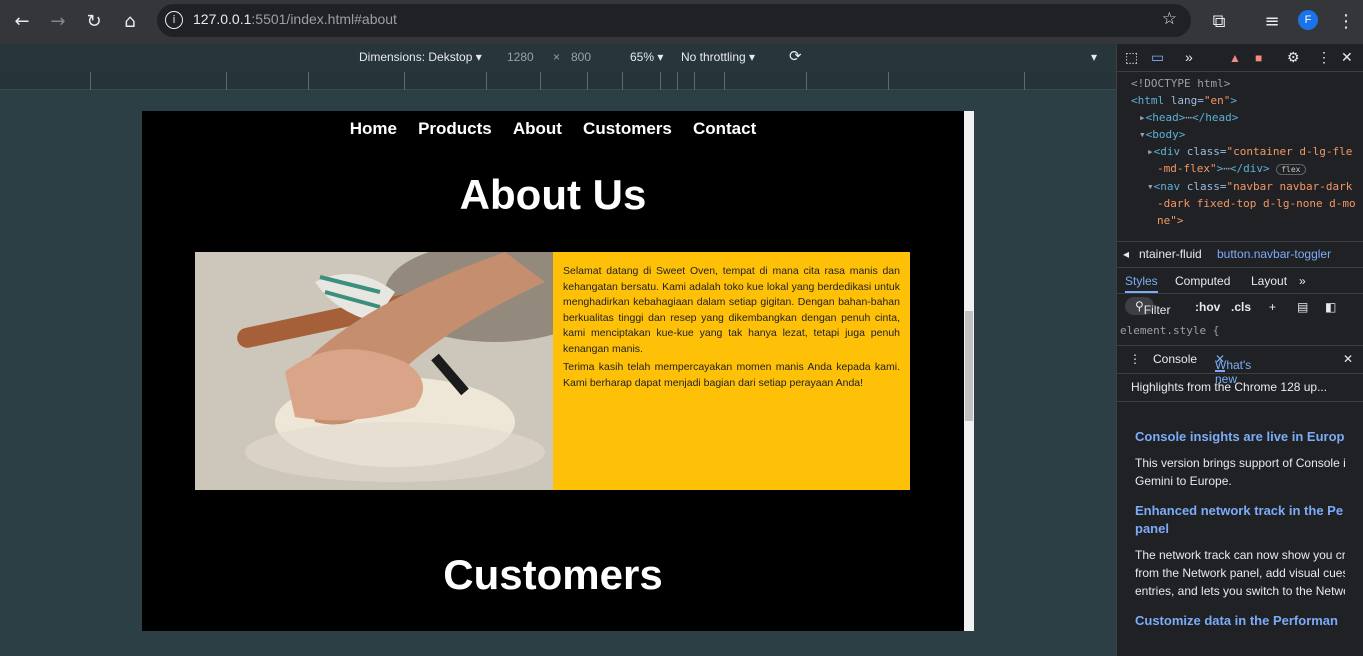 The width and height of the screenshot is (1363, 656). What do you see at coordinates (1269, 281) in the screenshot?
I see `tab-layout: Layout` at bounding box center [1269, 281].